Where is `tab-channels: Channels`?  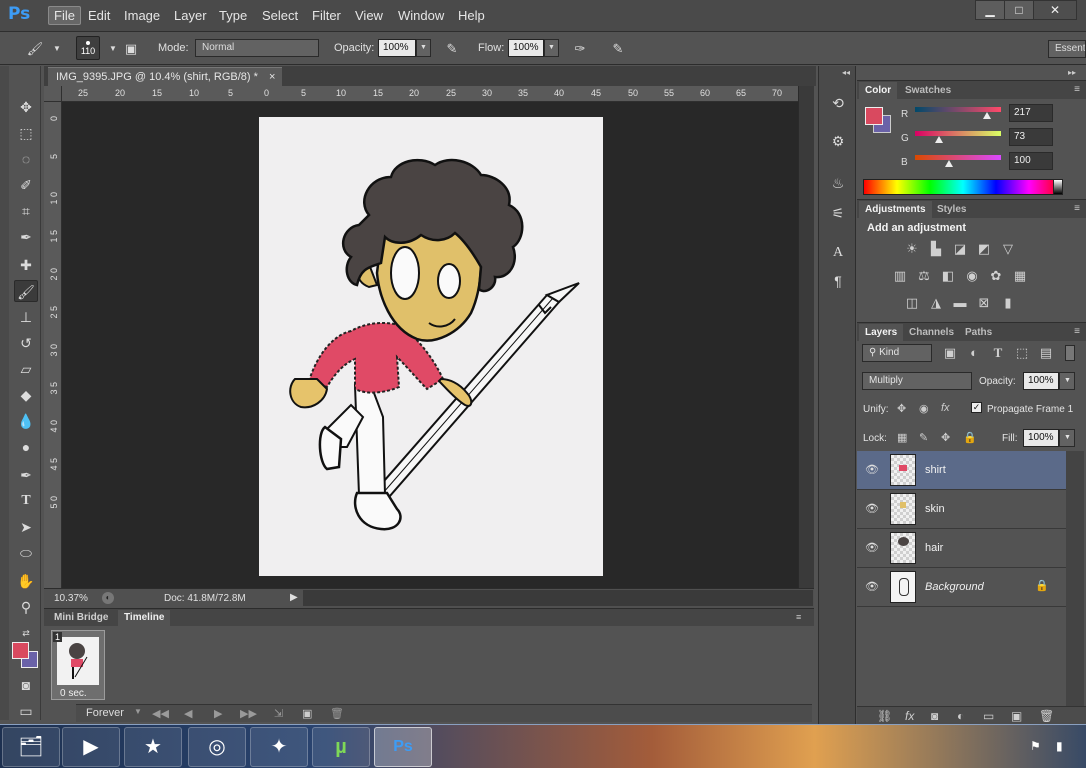
tab-channels: Channels is located at coordinates (931, 332).